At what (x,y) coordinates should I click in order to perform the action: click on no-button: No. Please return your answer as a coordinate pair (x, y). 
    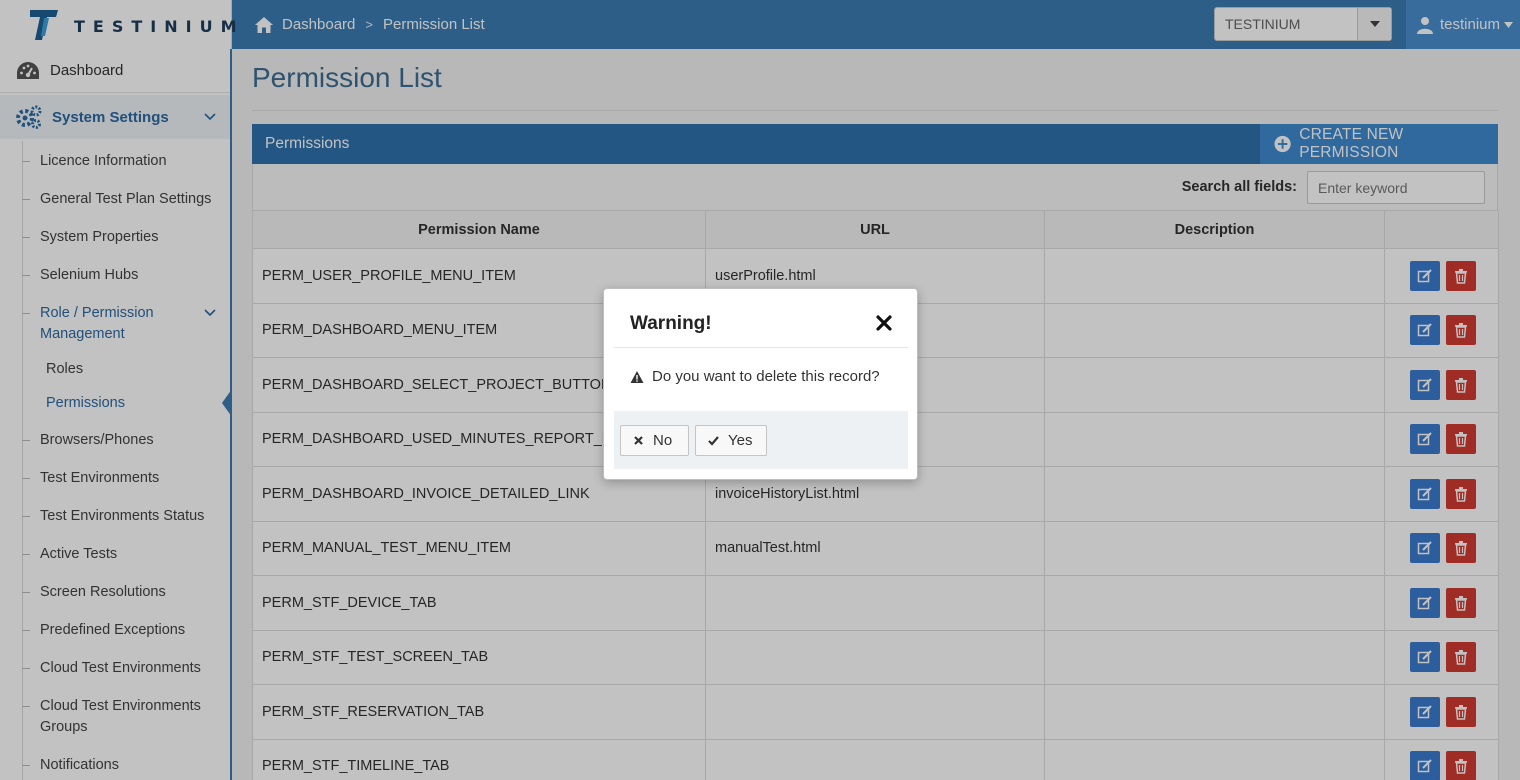
    Looking at the image, I should click on (654, 440).